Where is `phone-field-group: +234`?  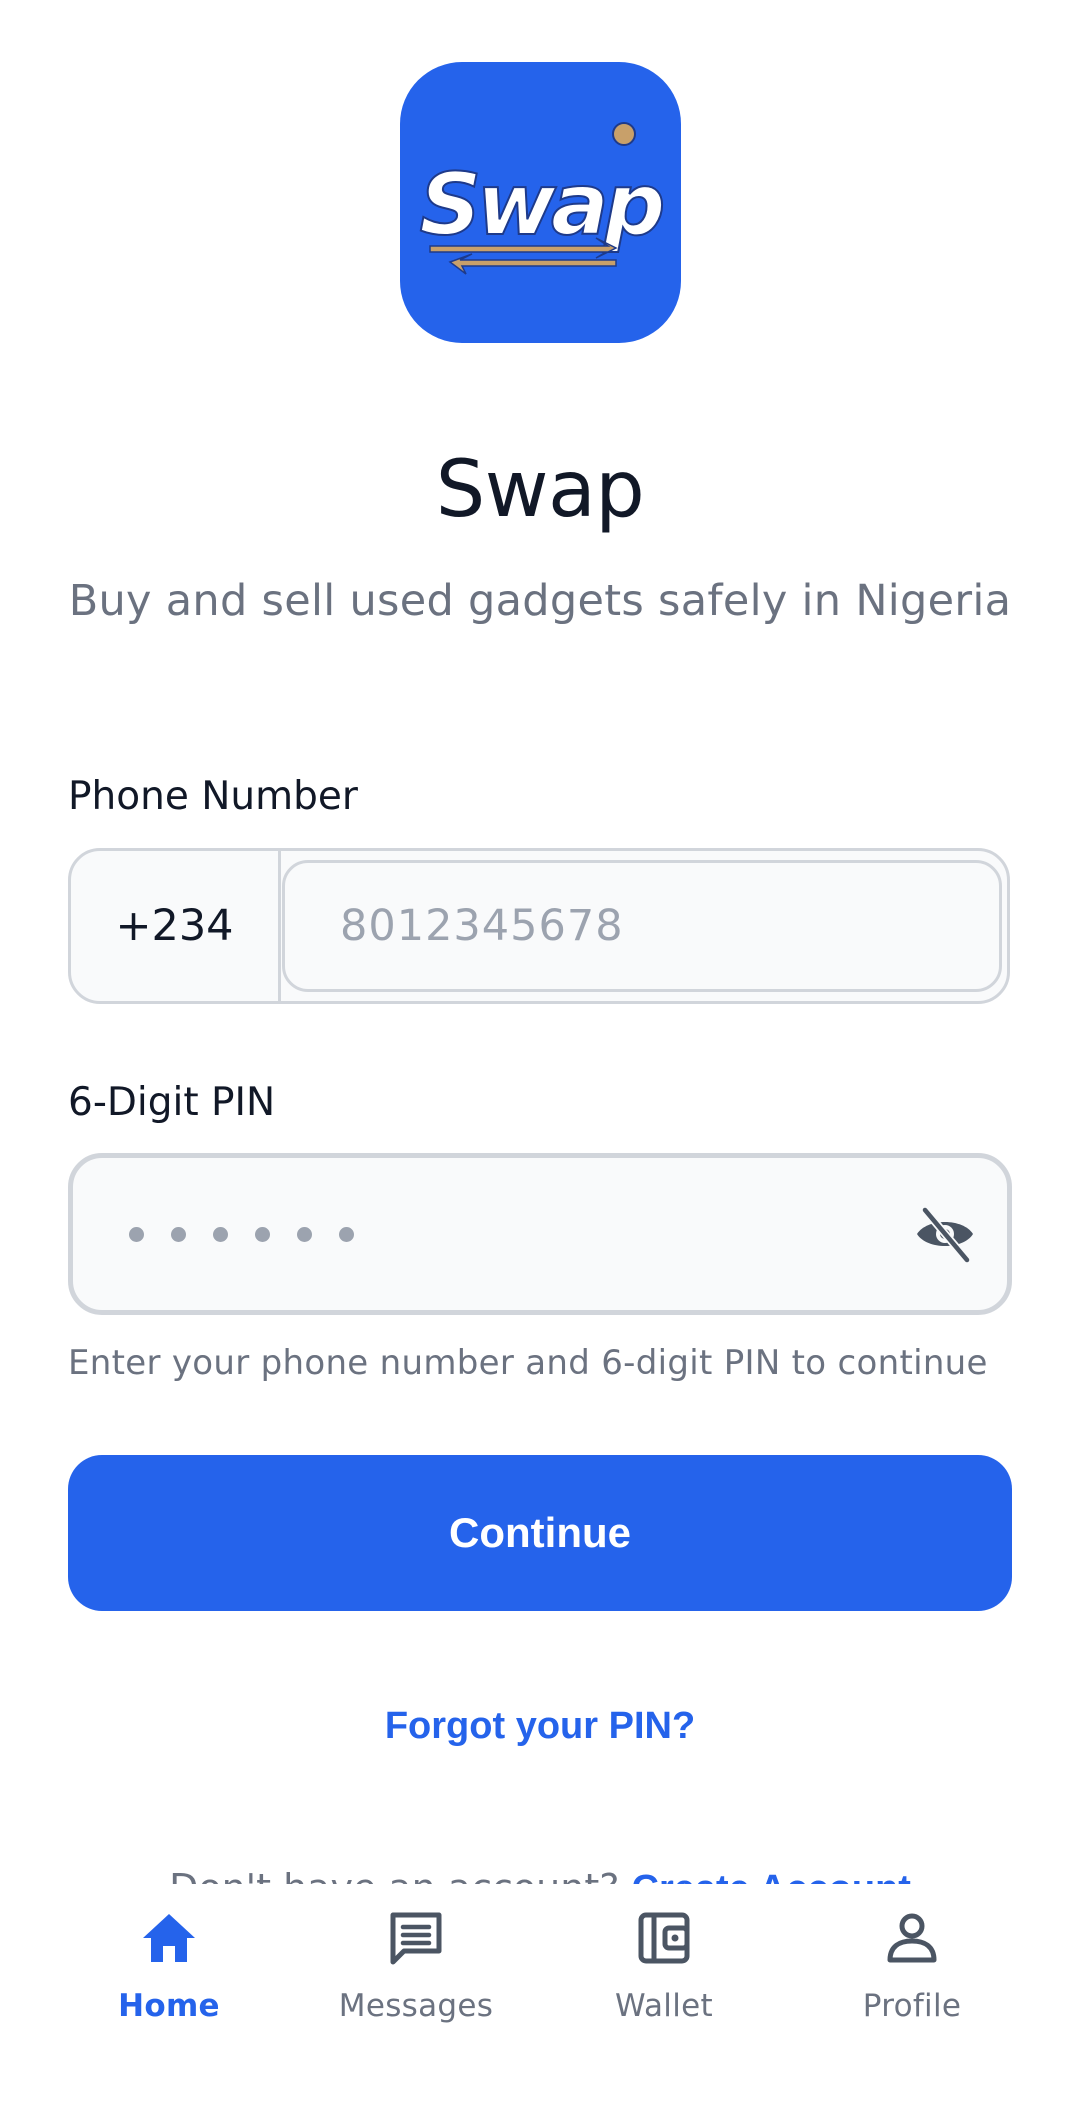
phone-field-group: +234 is located at coordinates (539, 926).